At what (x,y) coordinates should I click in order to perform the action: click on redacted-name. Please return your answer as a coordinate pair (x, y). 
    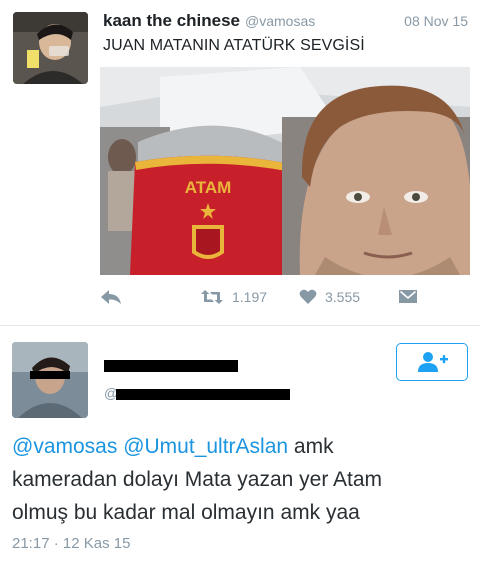
    Looking at the image, I should click on (171, 366).